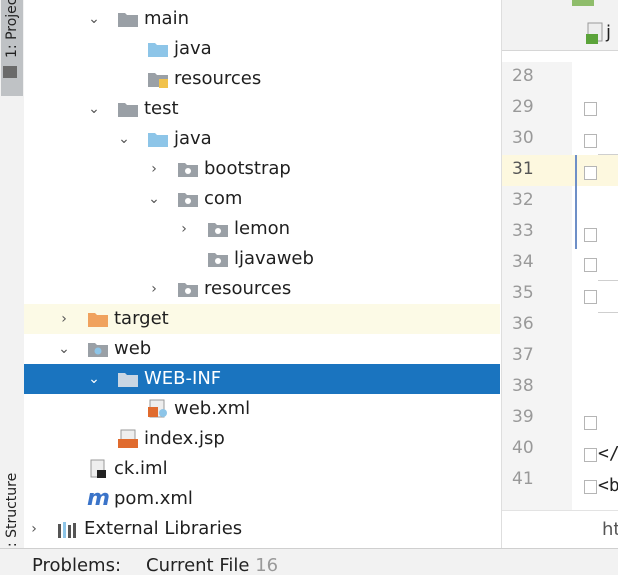  What do you see at coordinates (262, 49) in the screenshot?
I see `tree-node-java: java` at bounding box center [262, 49].